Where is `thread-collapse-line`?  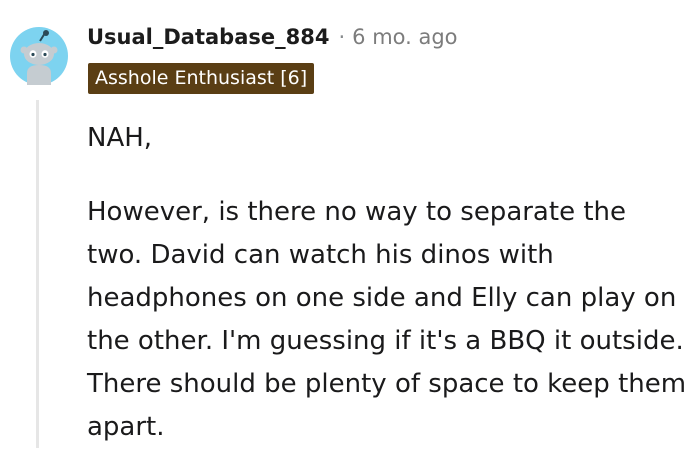
thread-collapse-line is located at coordinates (37, 274).